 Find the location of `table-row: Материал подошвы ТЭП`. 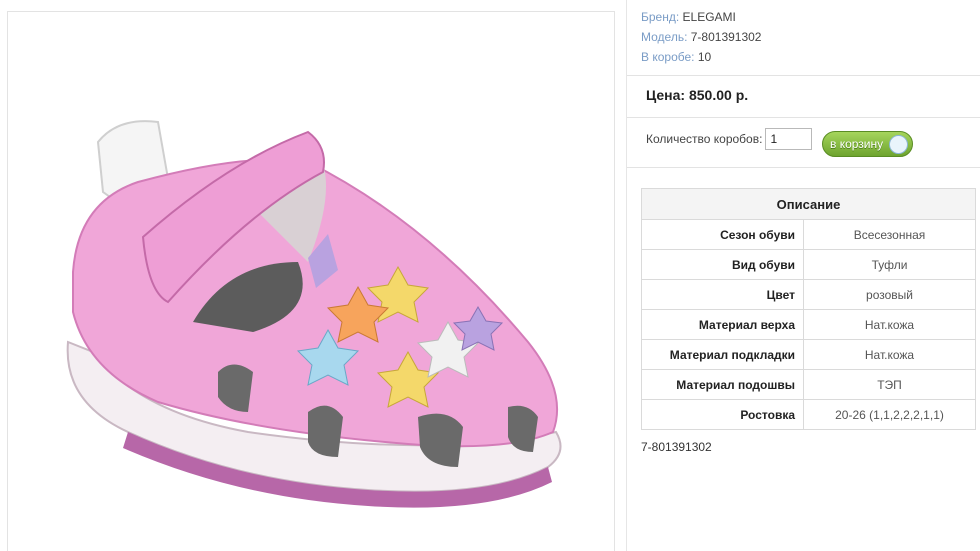

table-row: Материал подошвы ТЭП is located at coordinates (808, 384).